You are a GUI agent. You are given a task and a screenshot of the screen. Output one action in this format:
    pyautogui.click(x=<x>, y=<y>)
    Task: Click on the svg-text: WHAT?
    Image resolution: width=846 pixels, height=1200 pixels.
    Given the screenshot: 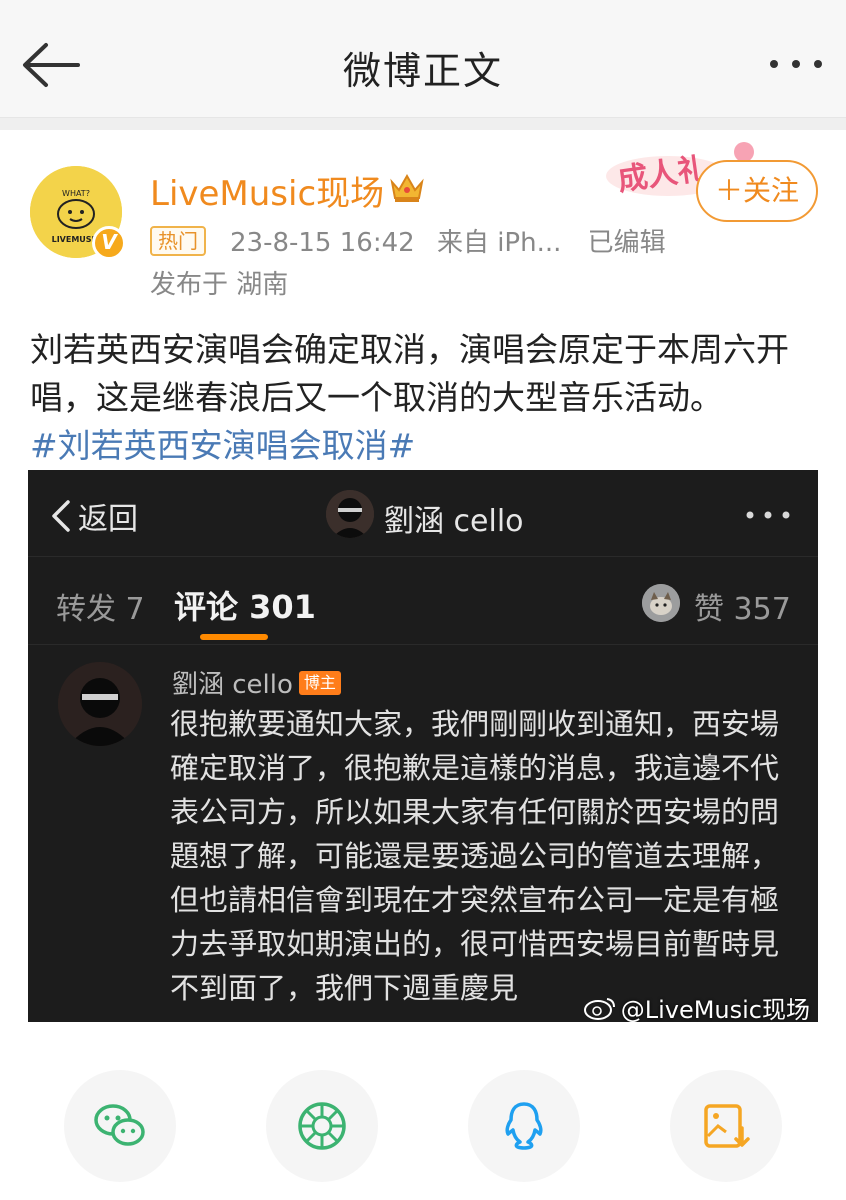 What is the action you would take?
    pyautogui.click(x=76, y=193)
    